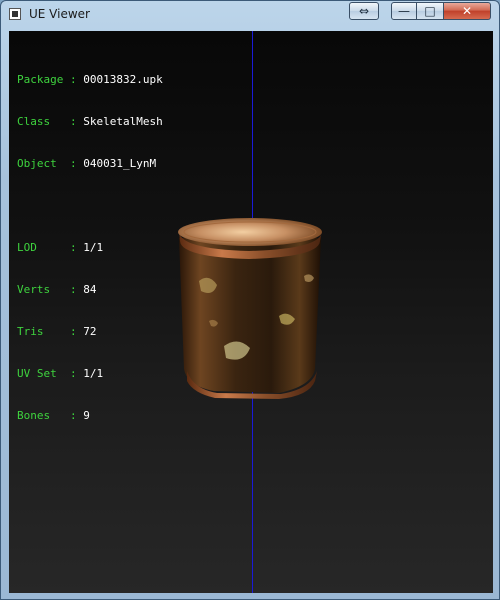 Image resolution: width=500 pixels, height=600 pixels. What do you see at coordinates (60, 373) in the screenshot?
I see `info-row-uvset: UV Set : 1/1` at bounding box center [60, 373].